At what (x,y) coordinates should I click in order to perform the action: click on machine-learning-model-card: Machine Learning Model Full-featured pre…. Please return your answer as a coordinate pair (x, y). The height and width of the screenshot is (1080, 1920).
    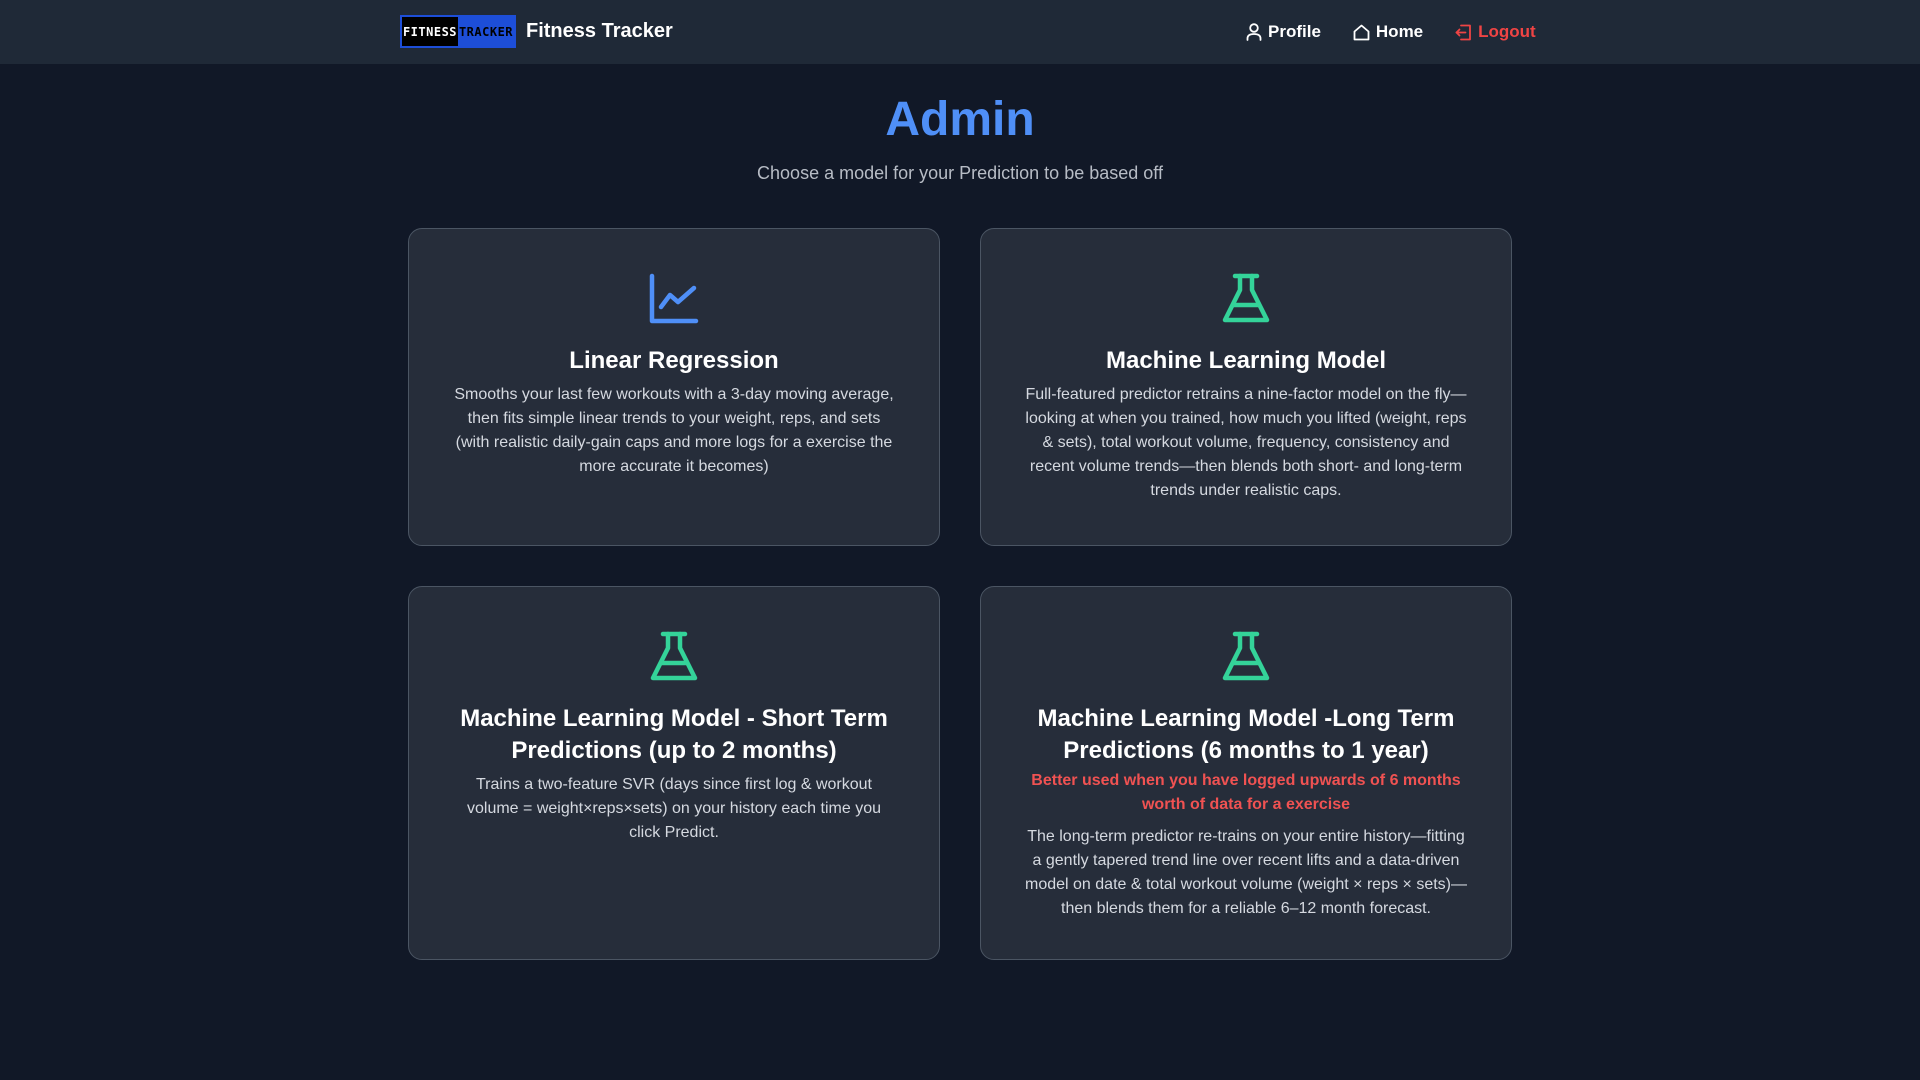
    Looking at the image, I should click on (1246, 387).